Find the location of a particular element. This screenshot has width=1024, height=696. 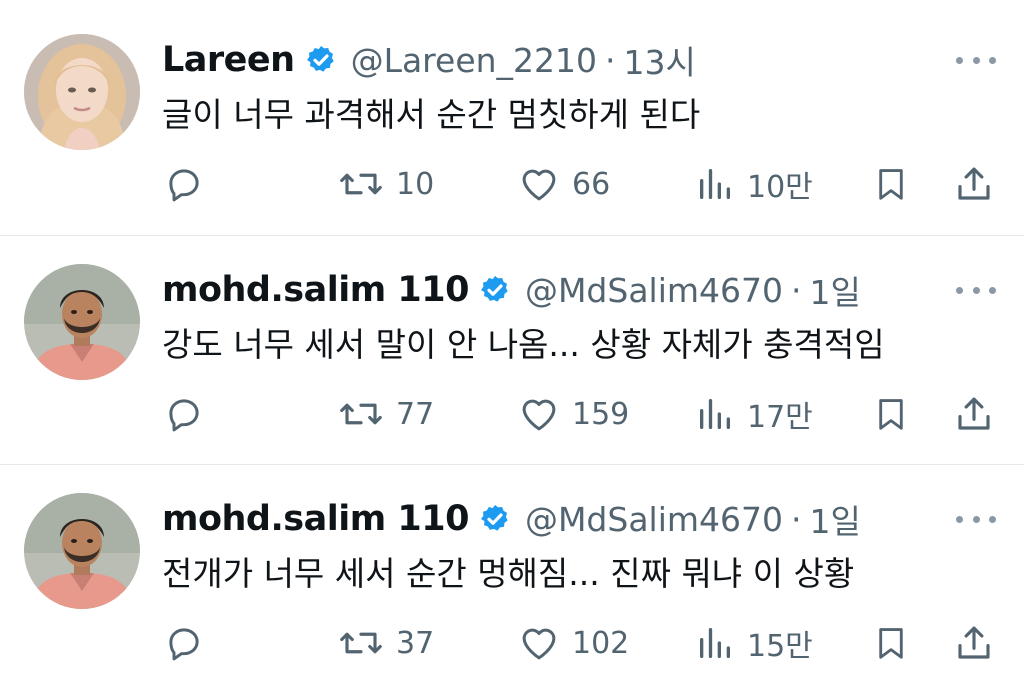

views-button: 15만 is located at coordinates (754, 643).